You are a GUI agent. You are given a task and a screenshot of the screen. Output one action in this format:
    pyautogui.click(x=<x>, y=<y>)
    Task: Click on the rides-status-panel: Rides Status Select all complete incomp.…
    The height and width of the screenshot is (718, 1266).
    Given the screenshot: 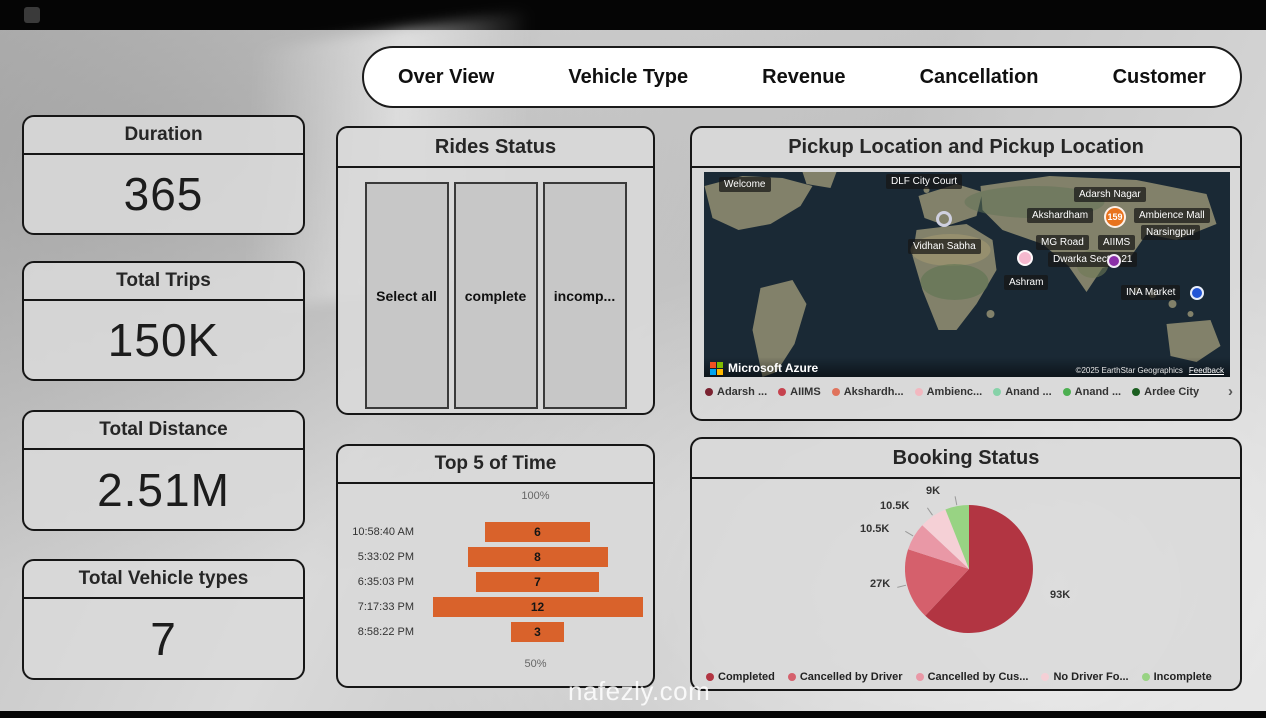 What is the action you would take?
    pyautogui.click(x=495, y=270)
    